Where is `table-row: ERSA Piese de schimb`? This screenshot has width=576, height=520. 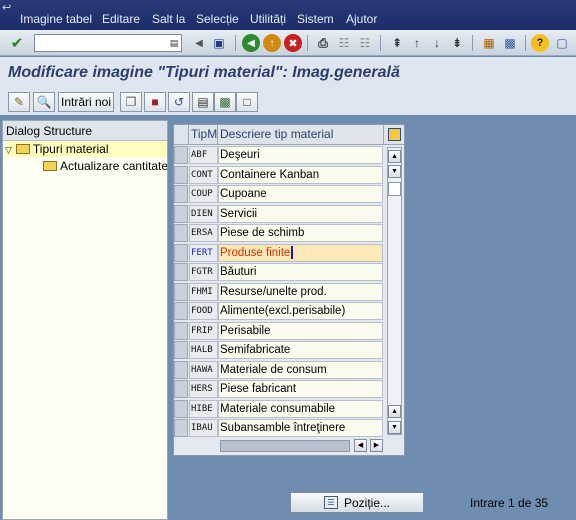 table-row: ERSA Piese de schimb is located at coordinates (279, 233).